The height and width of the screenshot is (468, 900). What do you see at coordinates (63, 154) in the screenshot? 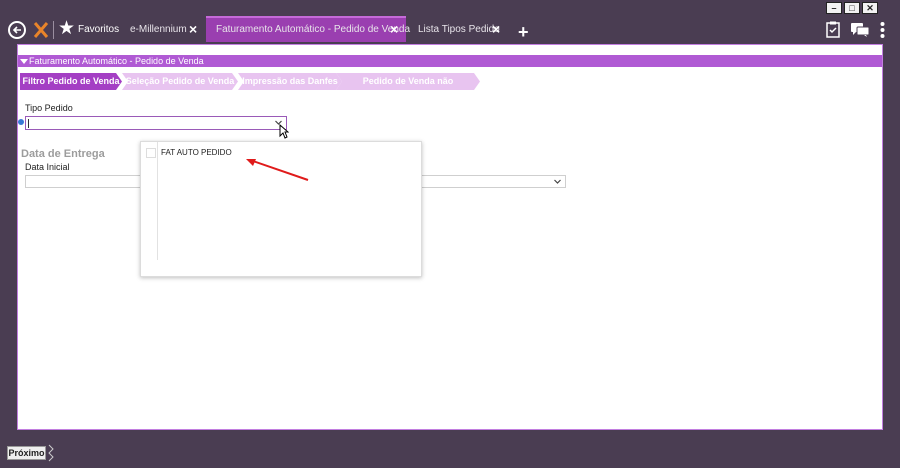
I see `section-data-entrega: Data de Entrega` at bounding box center [63, 154].